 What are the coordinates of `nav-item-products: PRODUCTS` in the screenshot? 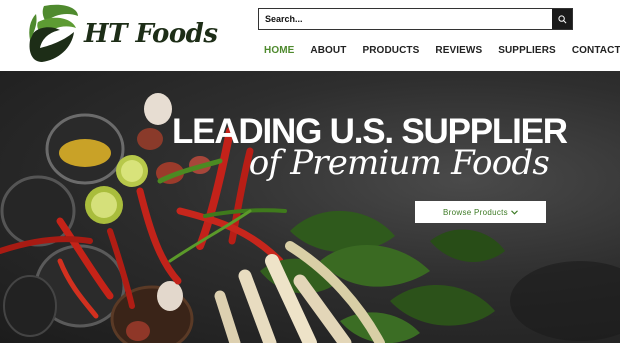 It's located at (390, 53).